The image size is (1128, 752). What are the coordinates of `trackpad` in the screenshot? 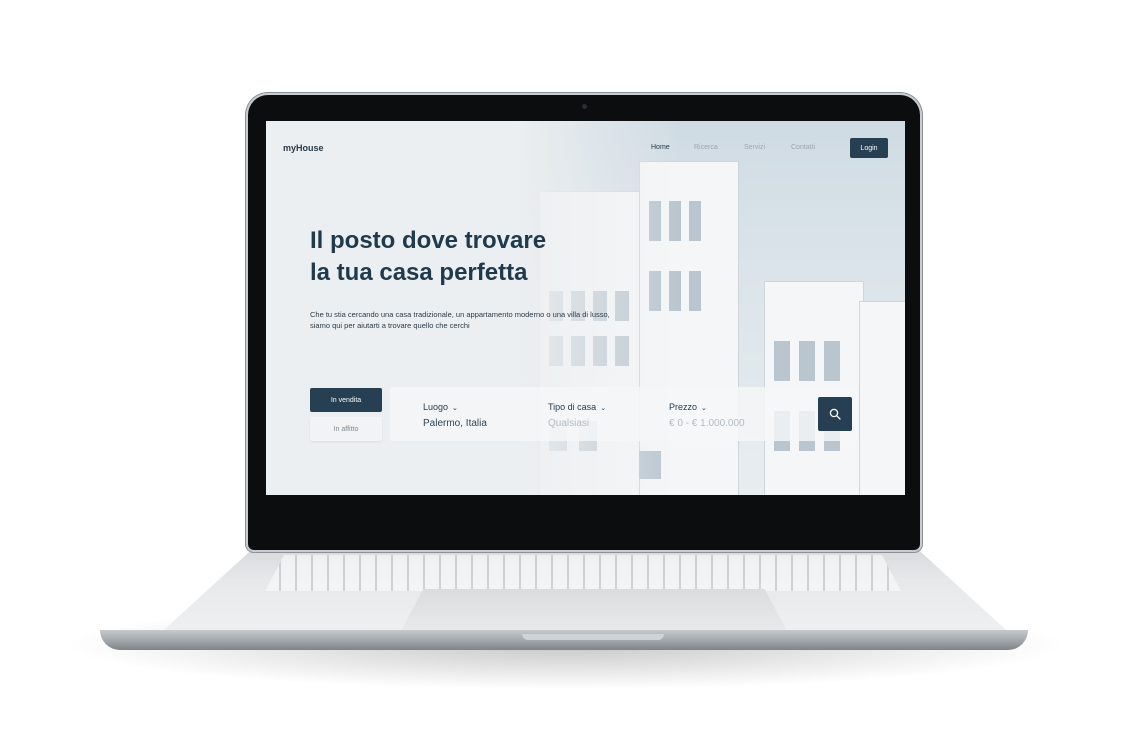 It's located at (594, 611).